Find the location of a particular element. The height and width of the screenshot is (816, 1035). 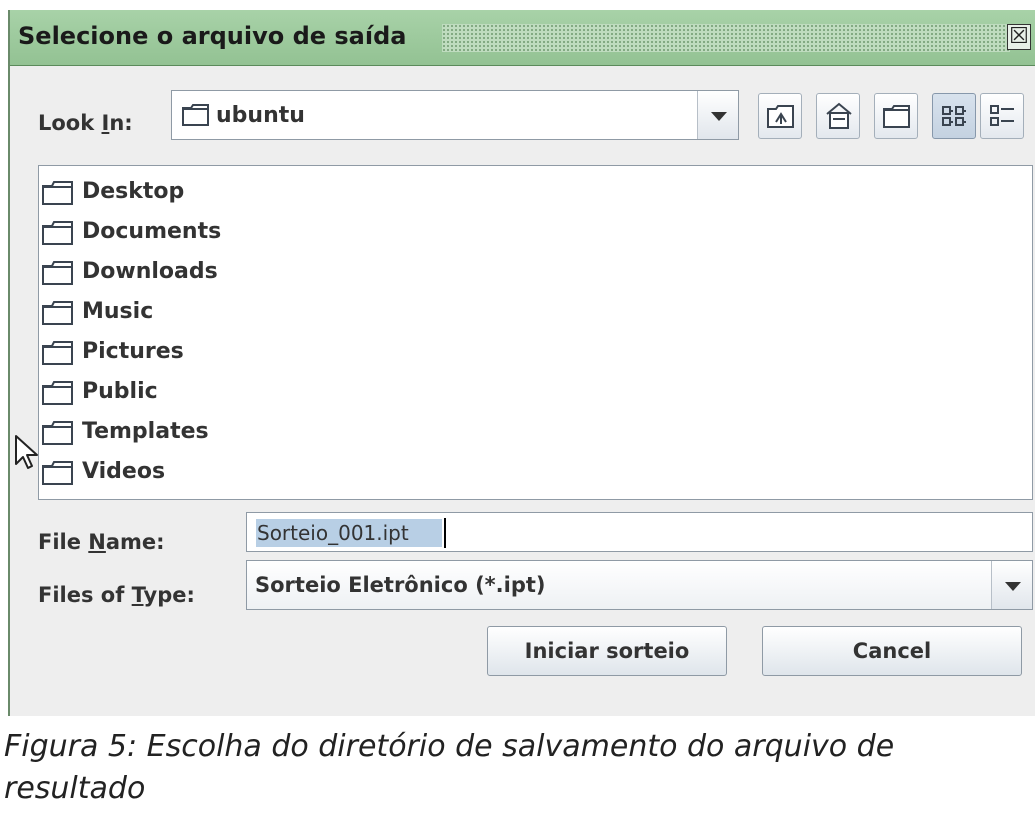

new-folder-button is located at coordinates (896, 116).